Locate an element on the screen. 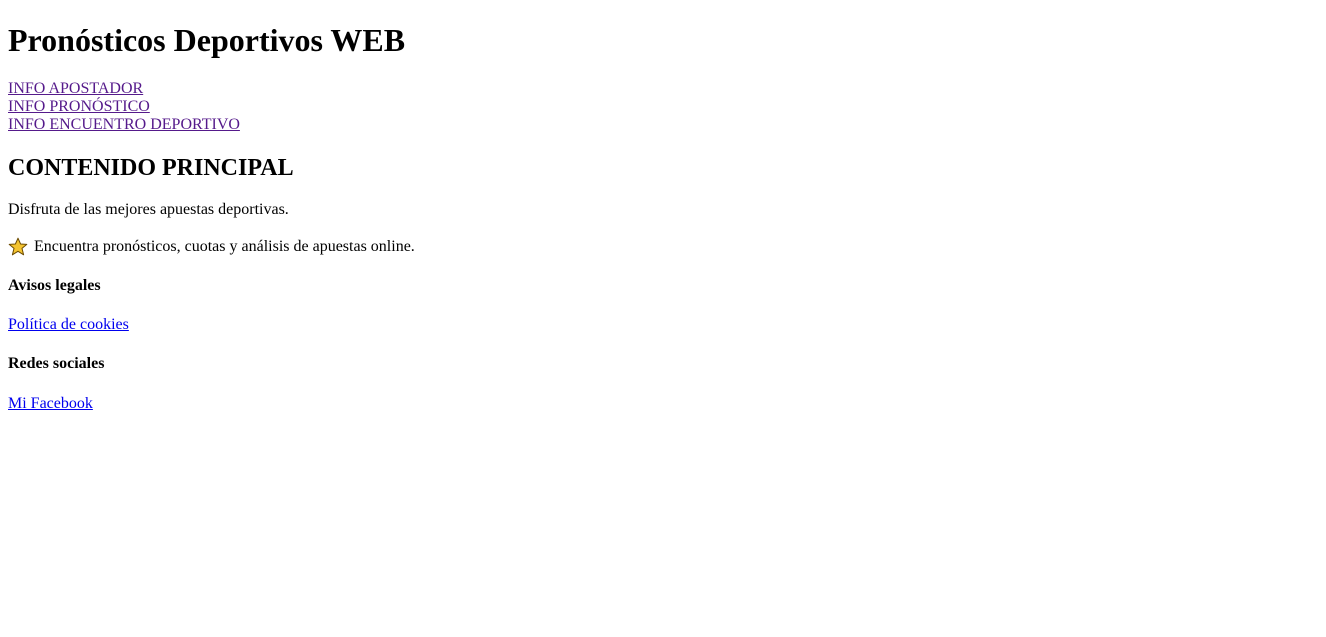 This screenshot has width=1326, height=637. facebook-link: Mi Facebook is located at coordinates (50, 404).